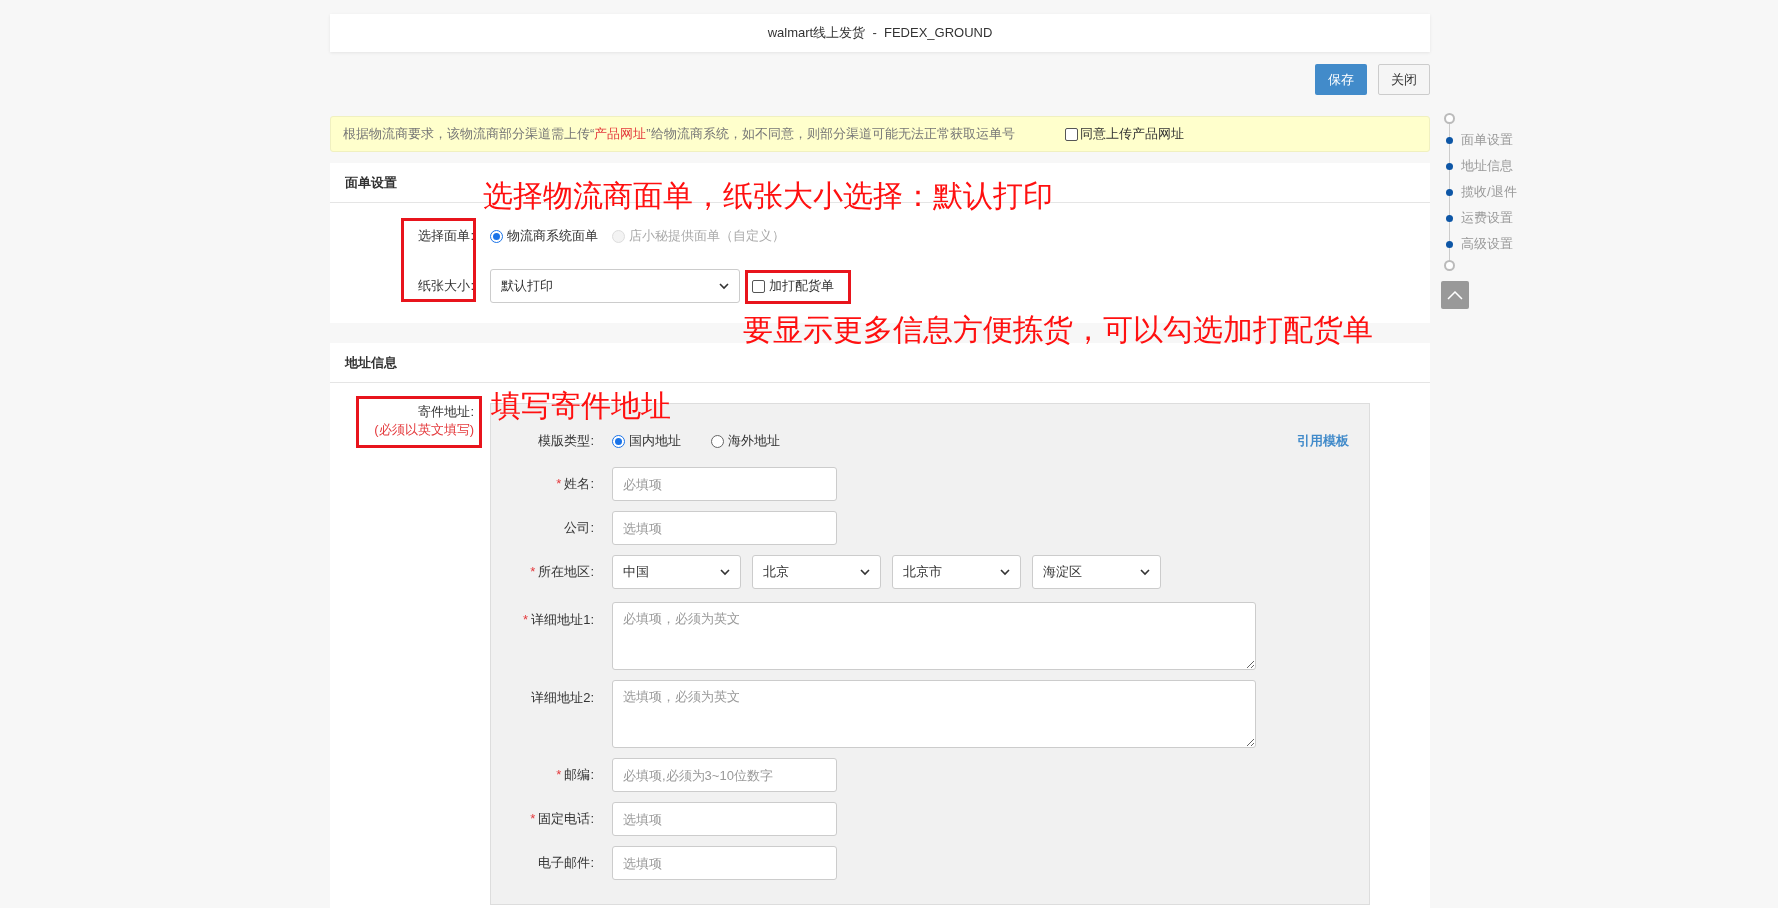 This screenshot has height=908, width=1778. What do you see at coordinates (1455, 295) in the screenshot?
I see `chevron-up-icon` at bounding box center [1455, 295].